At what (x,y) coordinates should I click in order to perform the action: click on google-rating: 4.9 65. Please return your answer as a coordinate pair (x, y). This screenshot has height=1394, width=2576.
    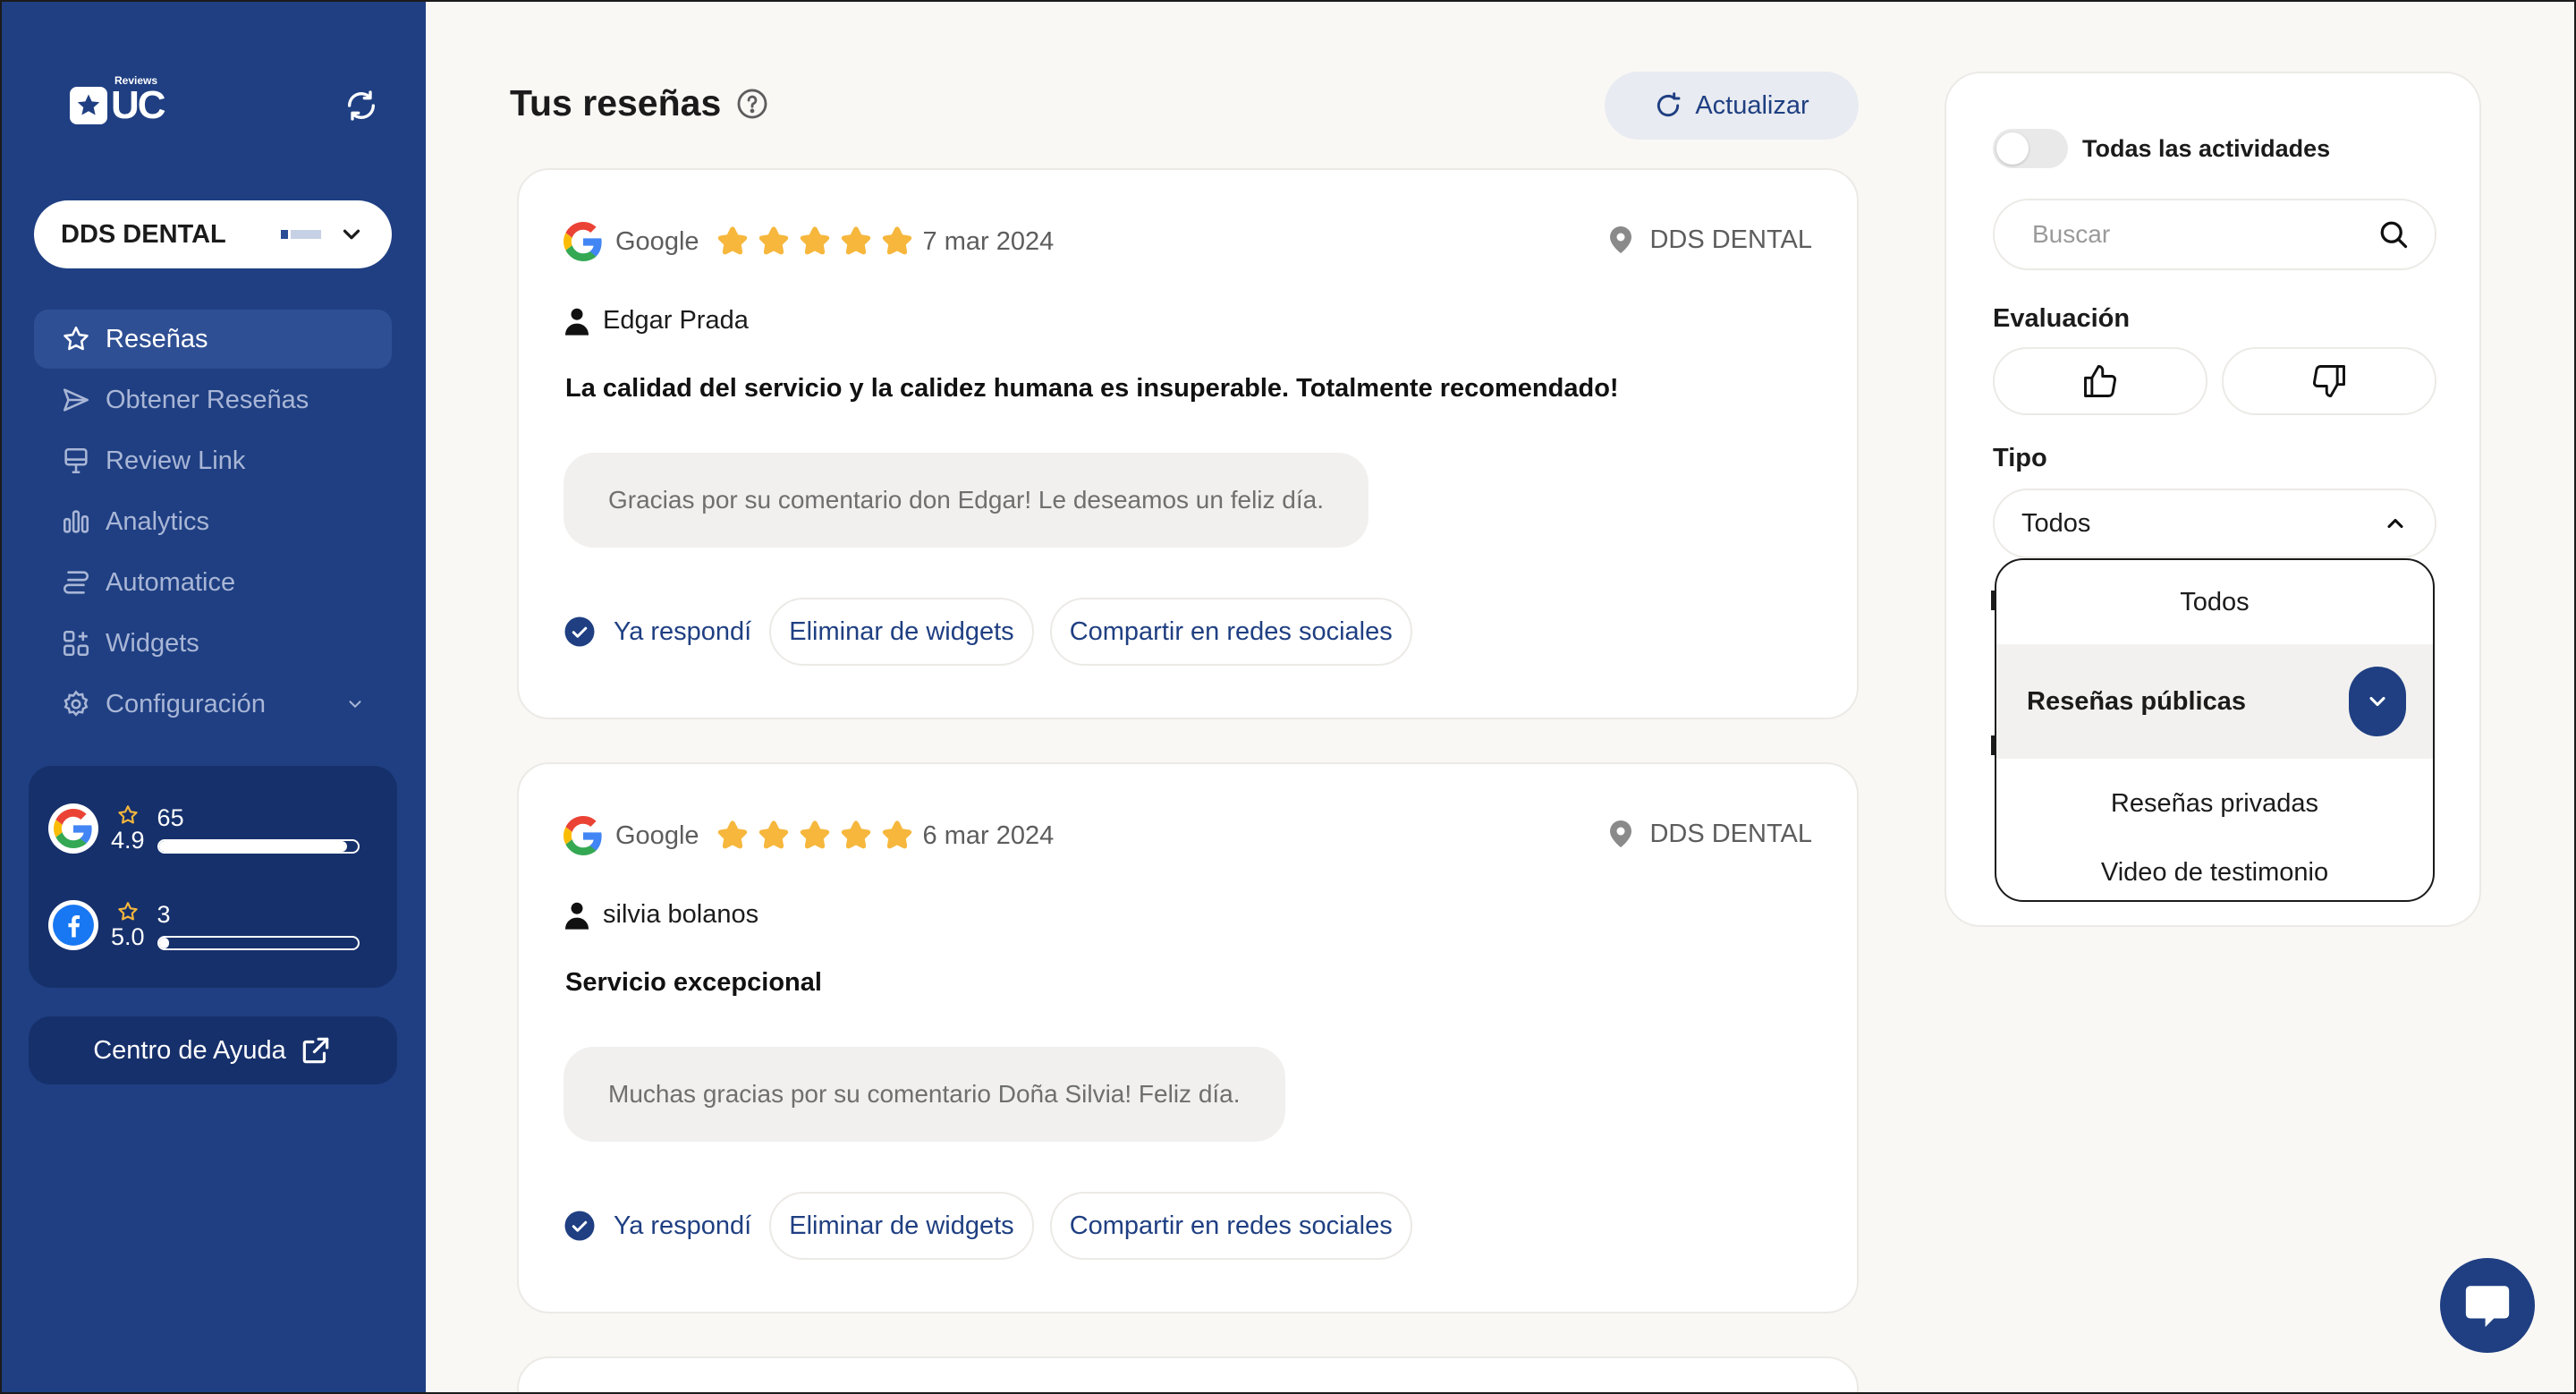
    Looking at the image, I should click on (204, 828).